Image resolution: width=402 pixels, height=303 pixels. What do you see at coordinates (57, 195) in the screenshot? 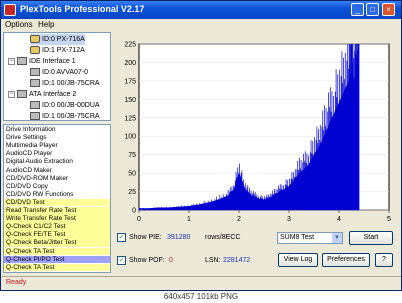
I see `function-item: CD/DVD RW Functions` at bounding box center [57, 195].